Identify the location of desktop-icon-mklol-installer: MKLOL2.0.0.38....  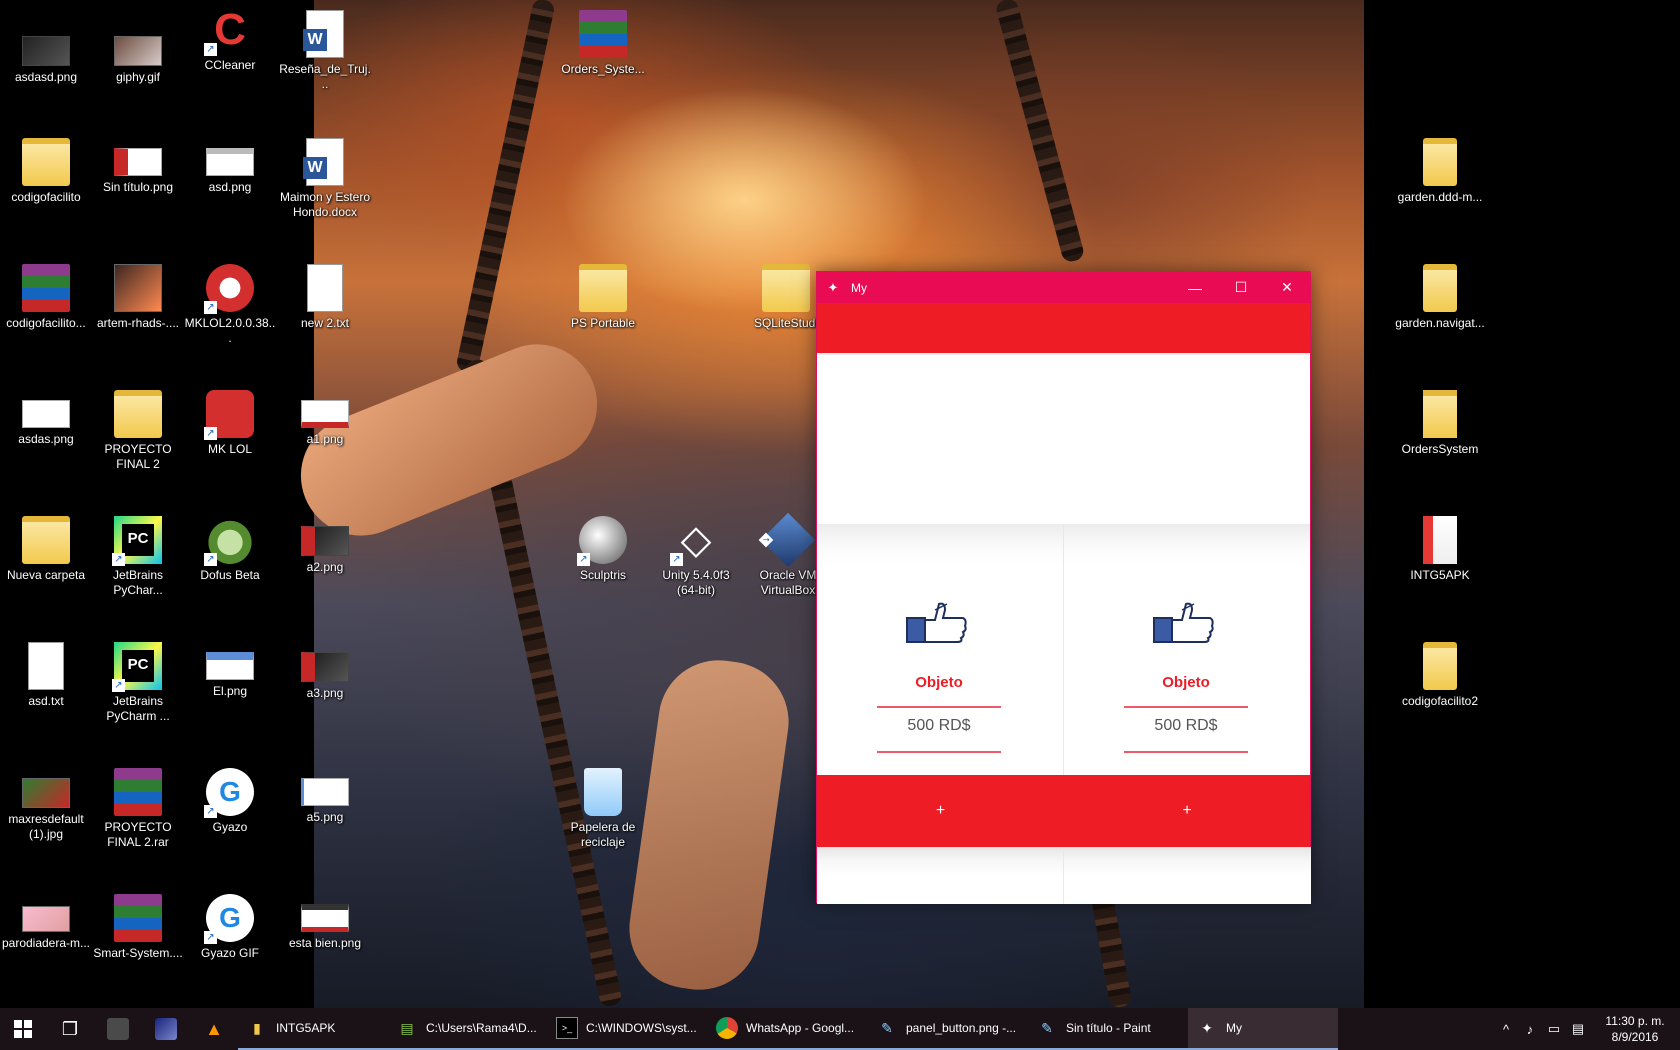
(230, 318).